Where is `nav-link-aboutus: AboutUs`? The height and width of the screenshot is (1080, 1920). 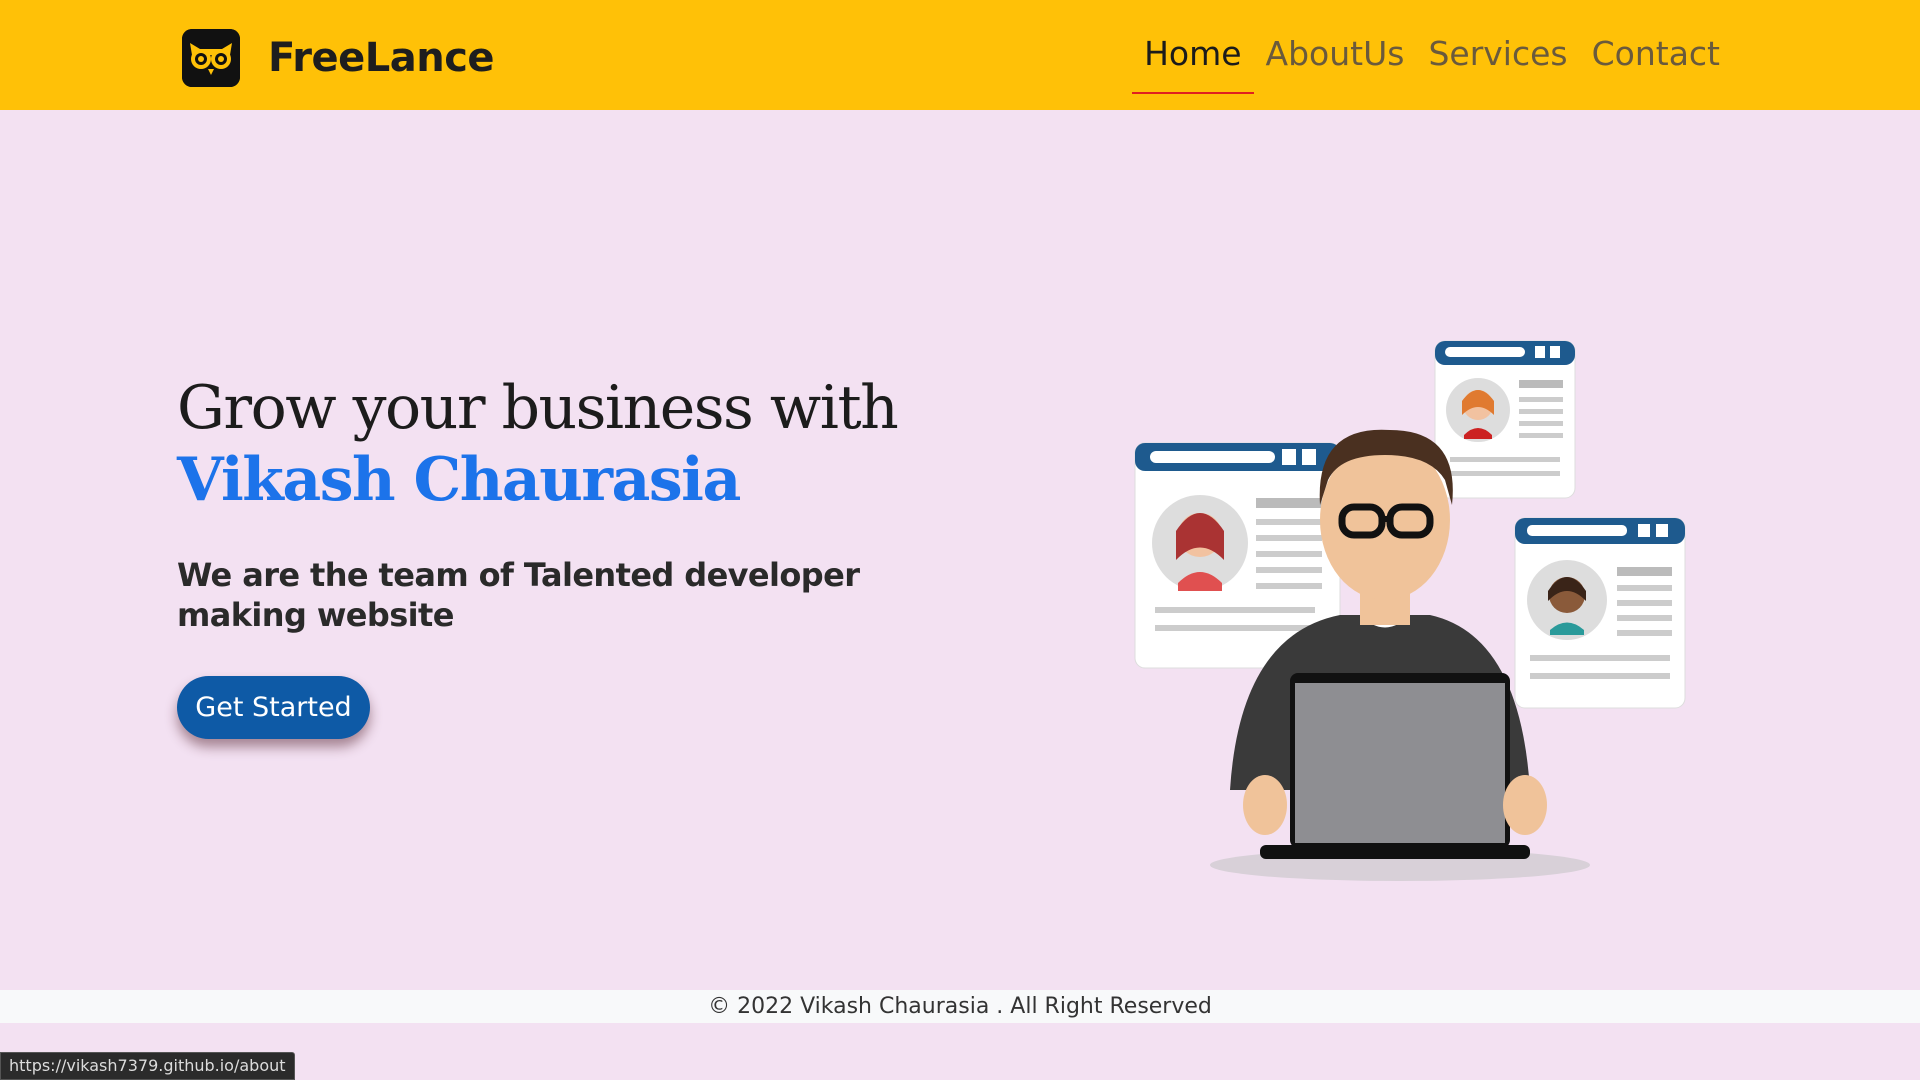 nav-link-aboutus: AboutUs is located at coordinates (1335, 57).